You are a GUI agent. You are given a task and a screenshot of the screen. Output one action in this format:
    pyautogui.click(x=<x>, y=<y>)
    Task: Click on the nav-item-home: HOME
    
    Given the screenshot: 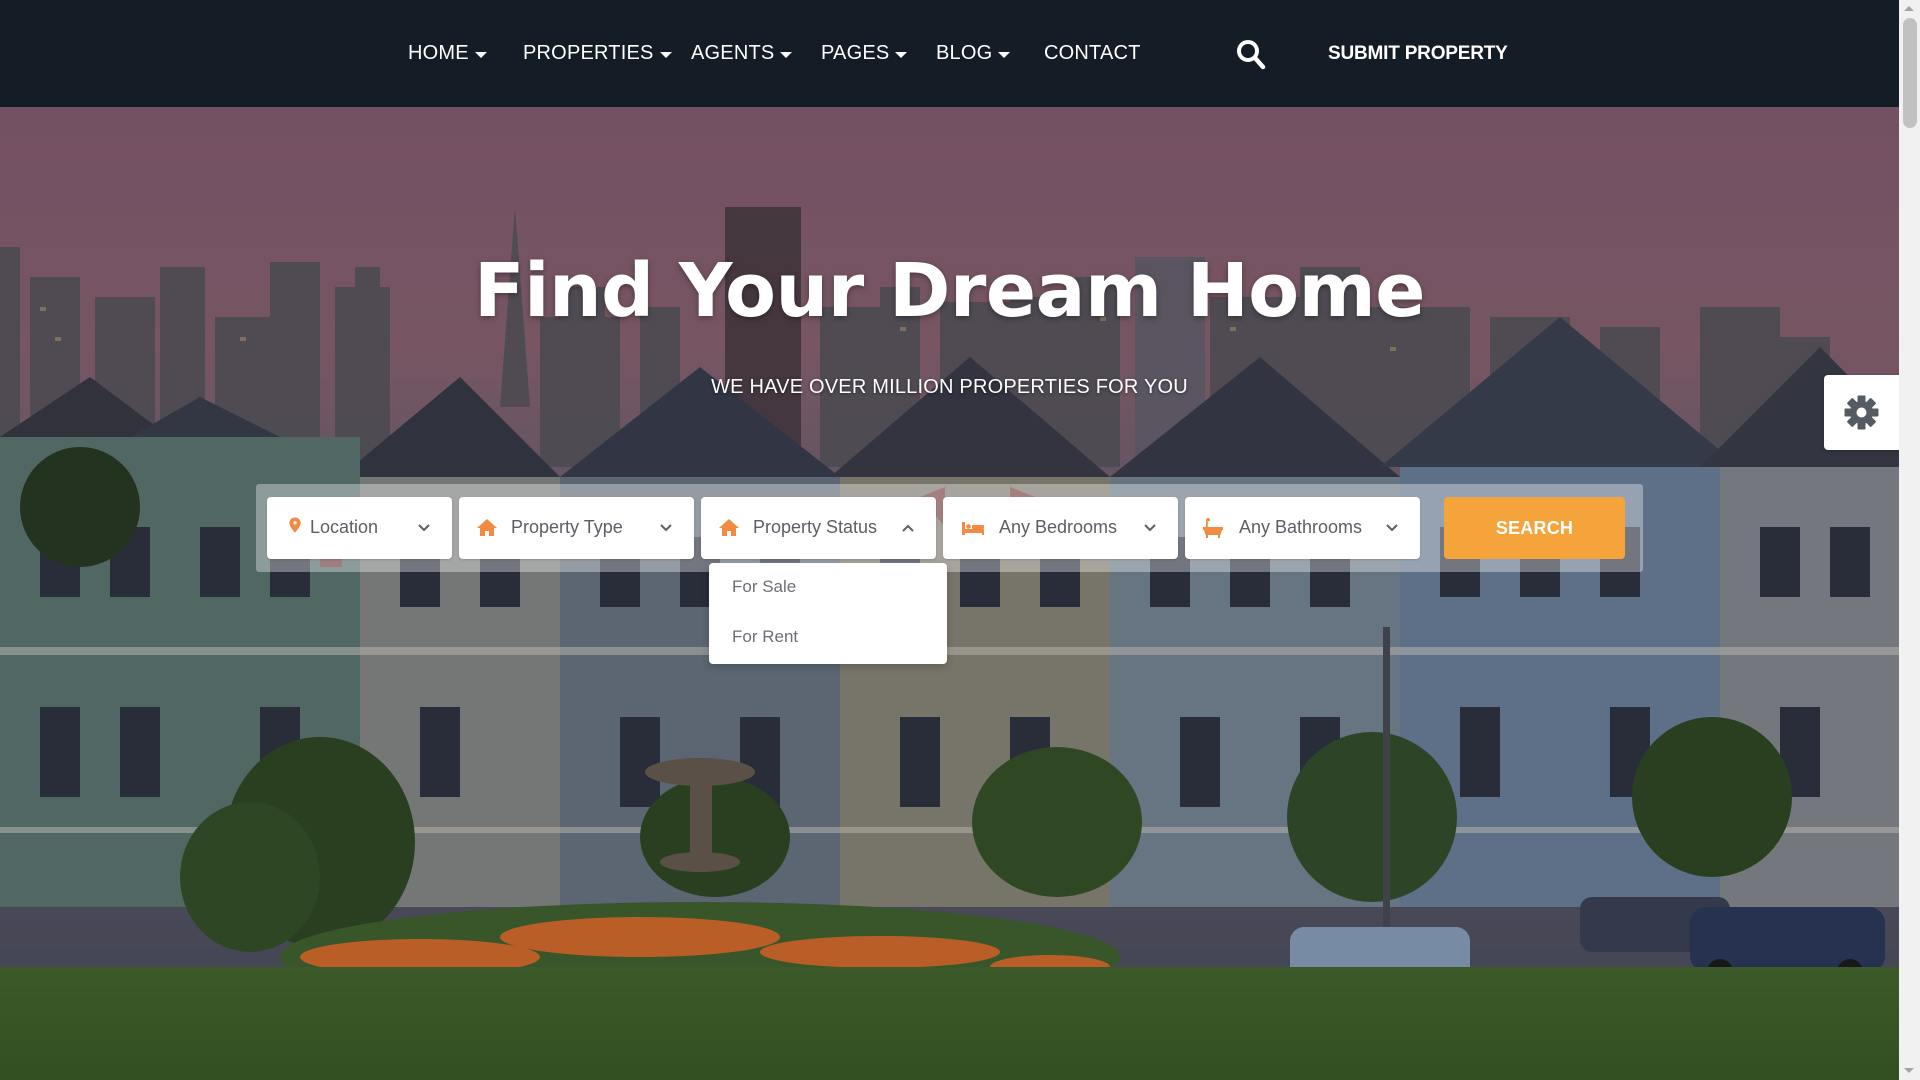 What is the action you would take?
    pyautogui.click(x=447, y=53)
    